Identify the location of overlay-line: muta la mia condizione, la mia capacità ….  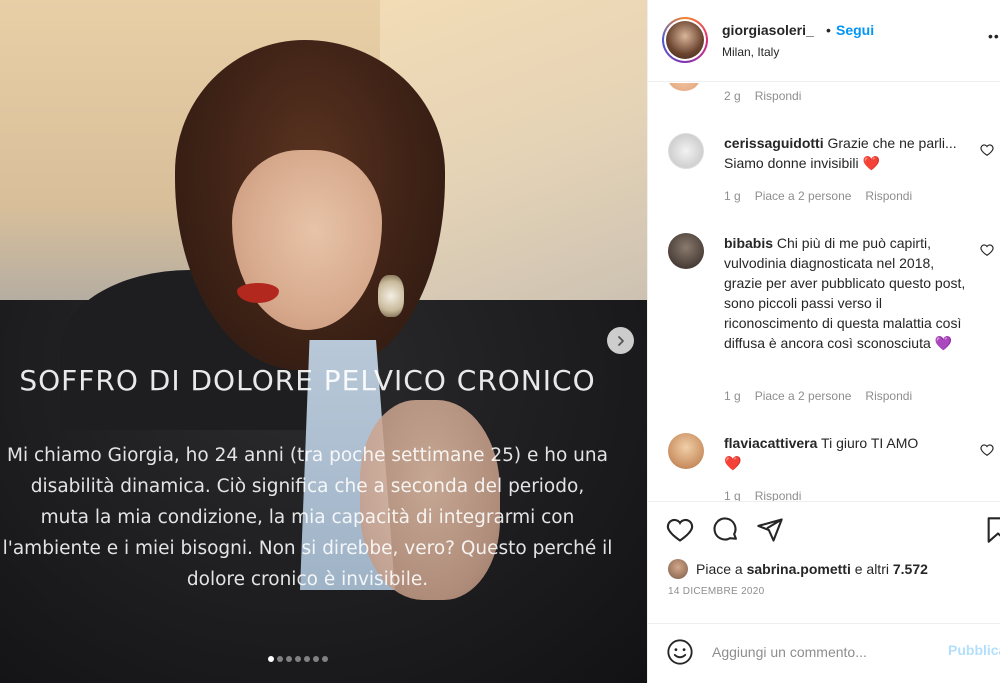
(307, 517).